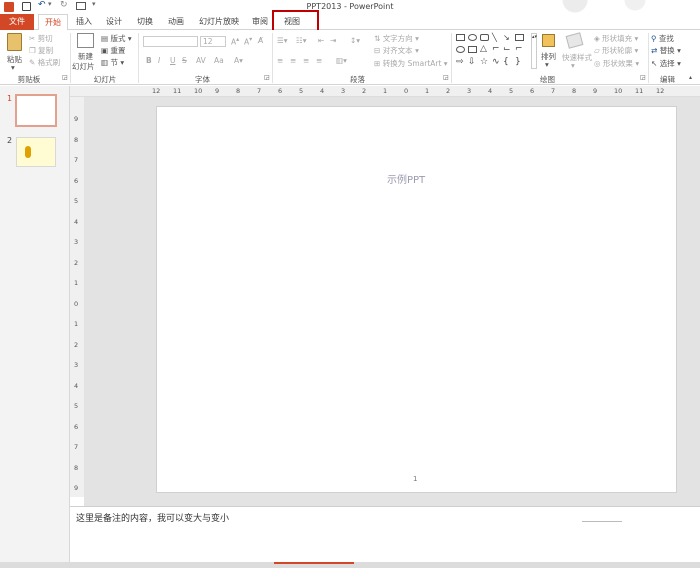 This screenshot has width=700, height=568. Describe the element at coordinates (496, 62) in the screenshot. I see `curve-shape-icon: ∿` at that location.